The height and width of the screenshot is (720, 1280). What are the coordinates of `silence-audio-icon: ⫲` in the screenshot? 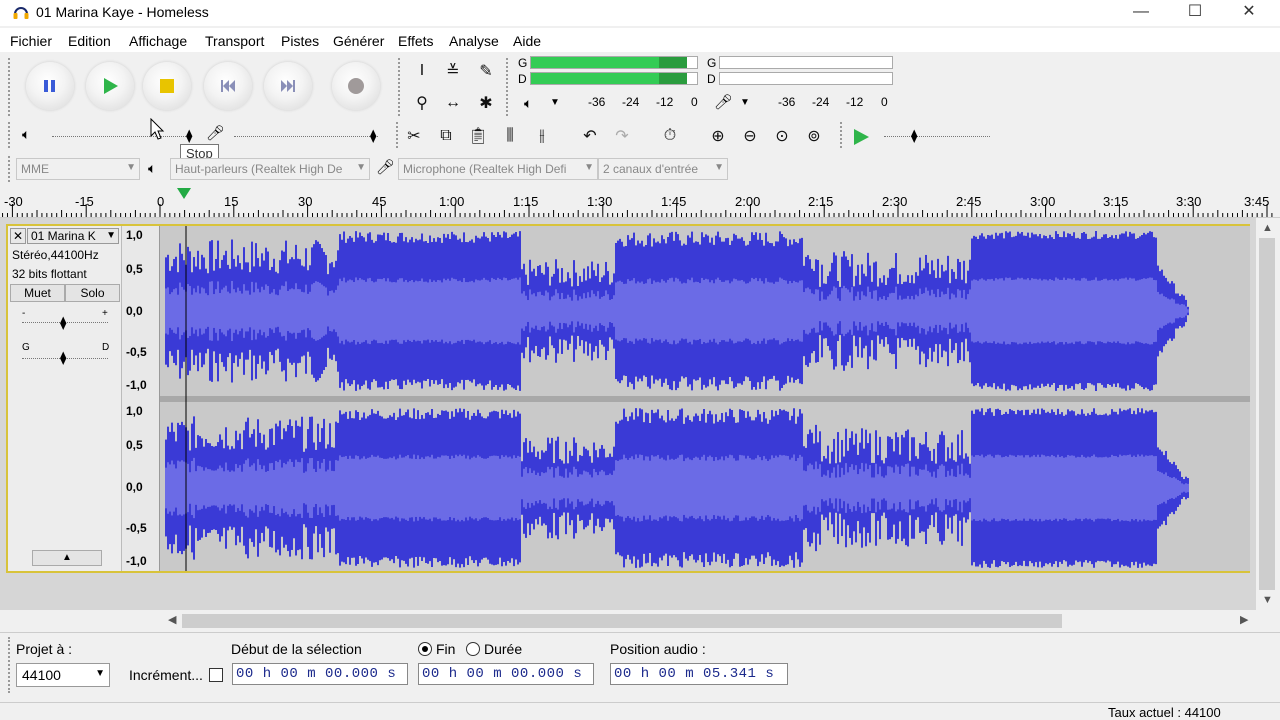 It's located at (542, 136).